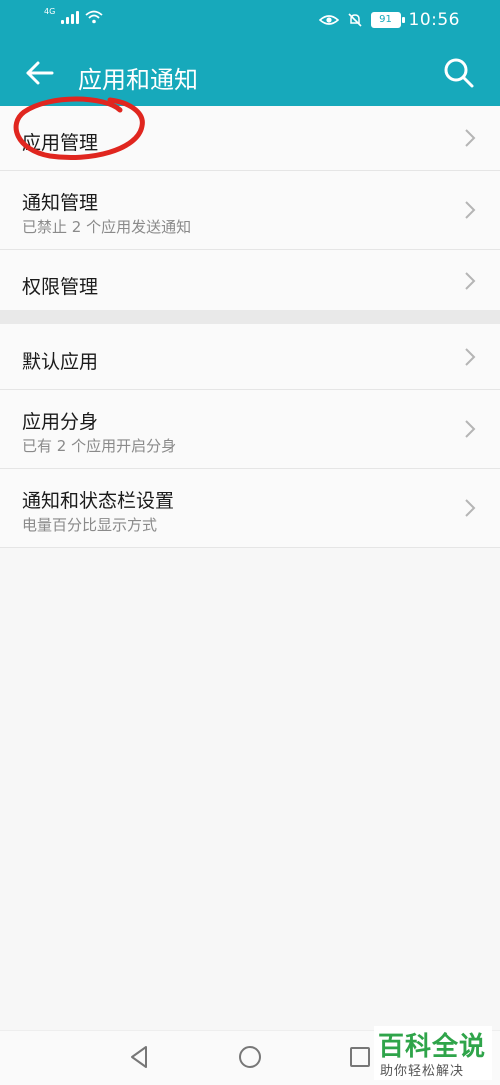 The height and width of the screenshot is (1085, 500). Describe the element at coordinates (107, 227) in the screenshot. I see `settings-item-subtitle: 已禁止 2 个应用发送通知` at that location.